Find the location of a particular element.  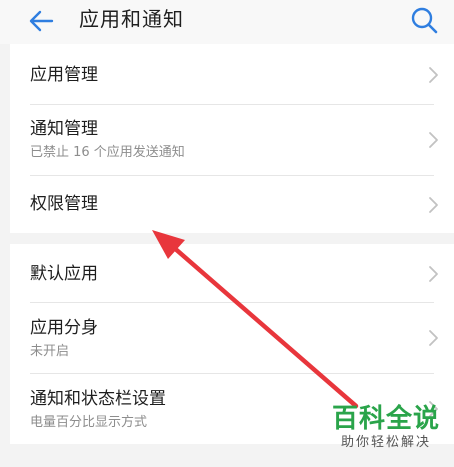

settings-item-subtitle: 未开启 is located at coordinates (50, 351).